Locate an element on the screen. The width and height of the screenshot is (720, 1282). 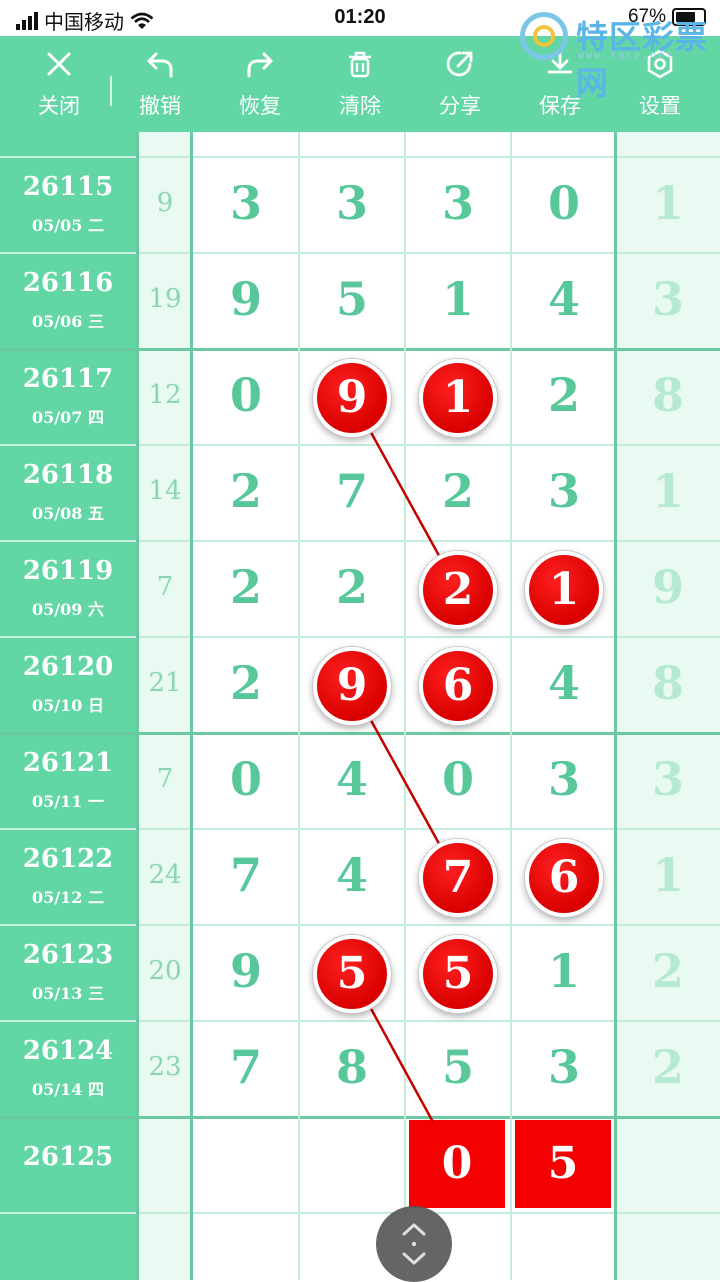
hit-ball: 7 is located at coordinates (458, 878).